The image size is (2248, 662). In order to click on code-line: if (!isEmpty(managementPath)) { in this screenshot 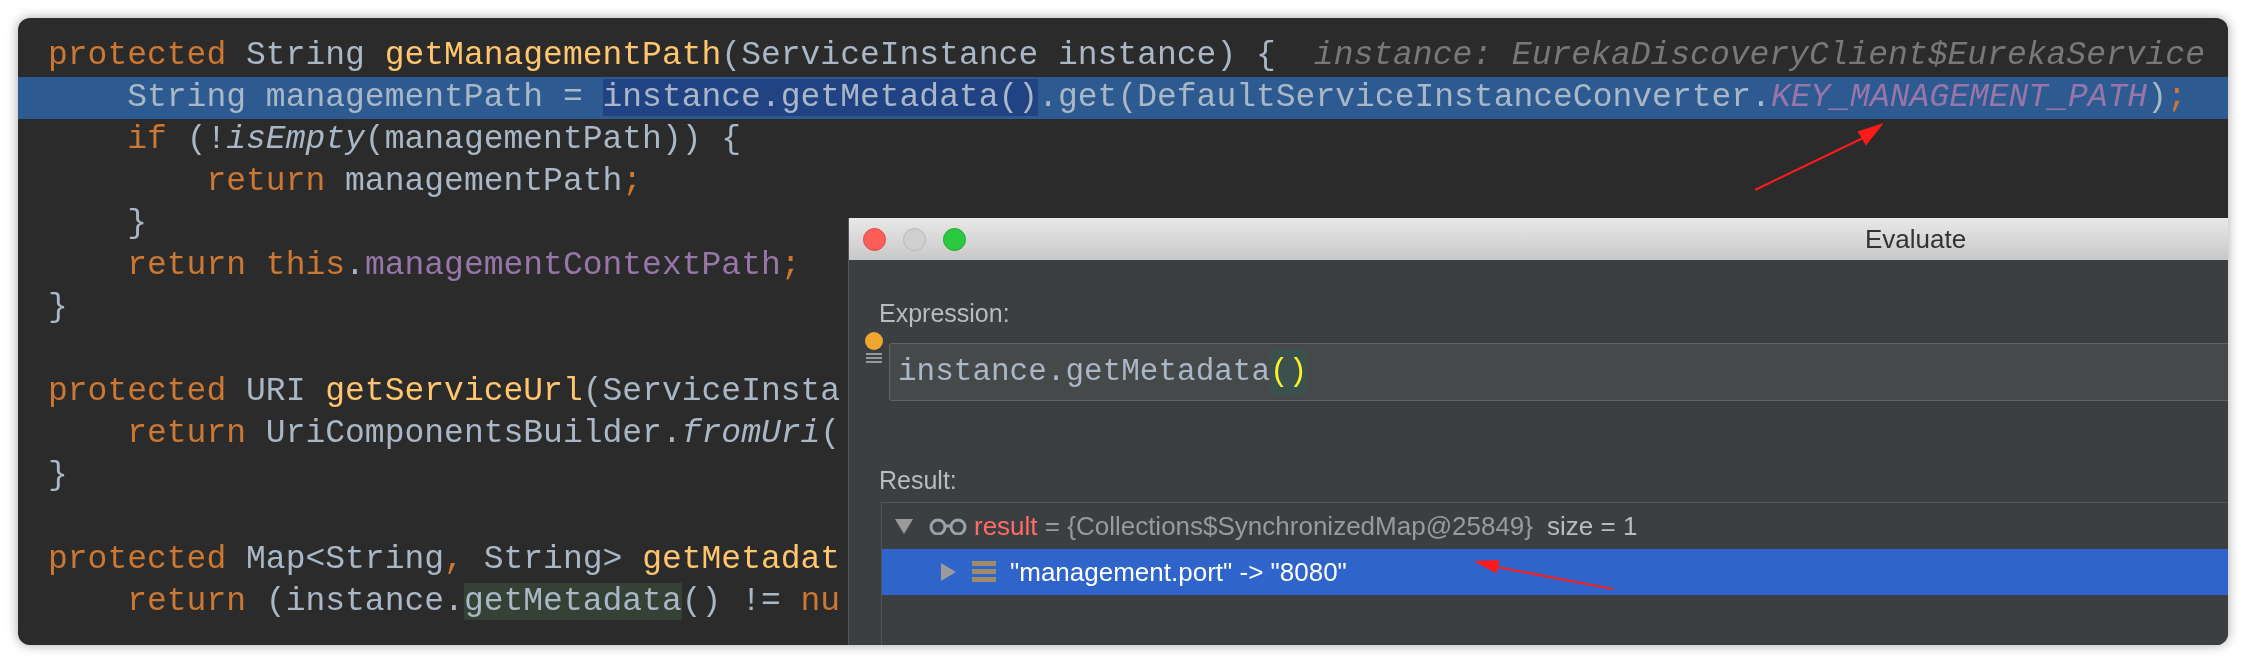, I will do `click(434, 140)`.